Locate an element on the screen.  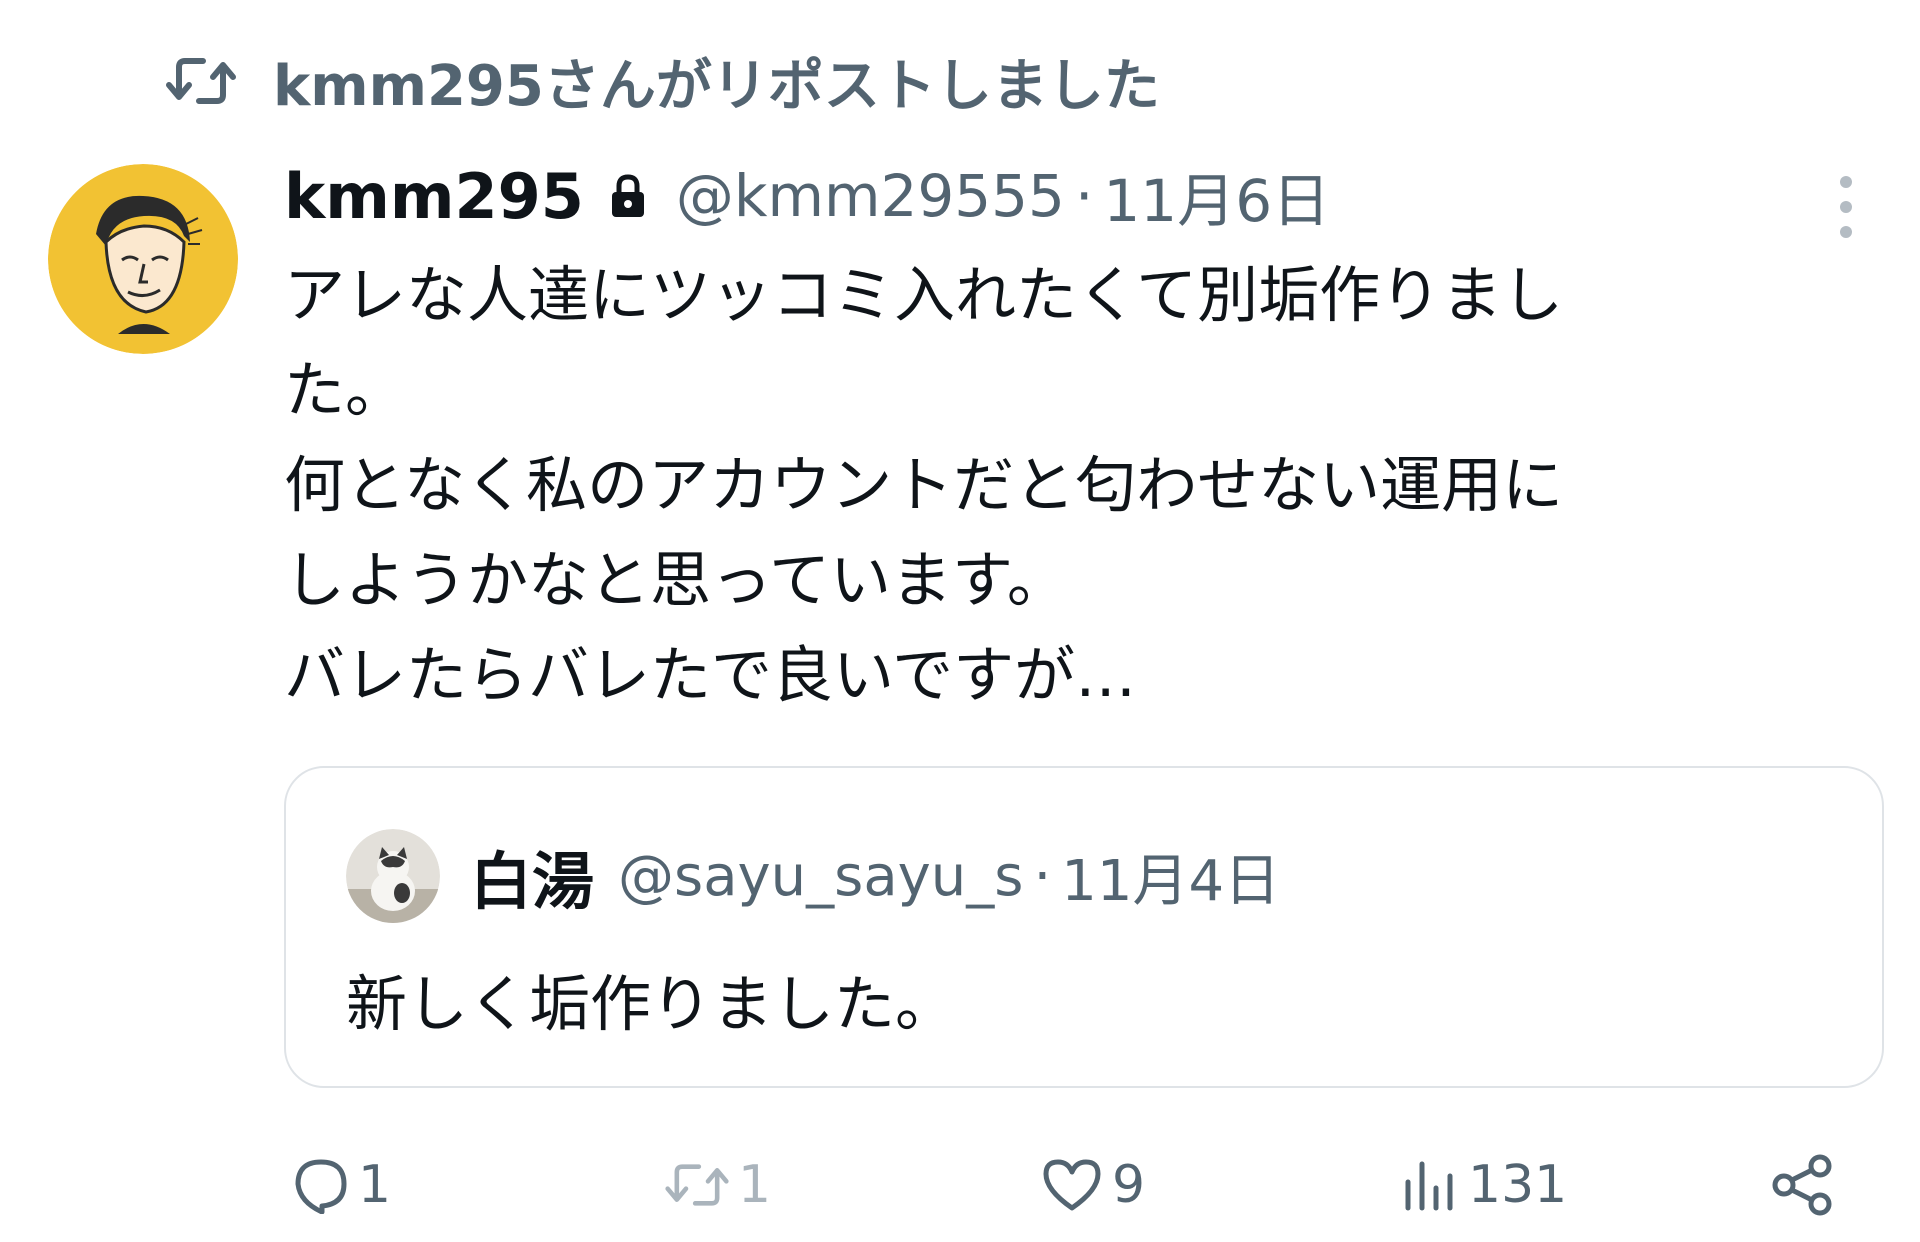
repost-button: 1 is located at coordinates (717, 1185).